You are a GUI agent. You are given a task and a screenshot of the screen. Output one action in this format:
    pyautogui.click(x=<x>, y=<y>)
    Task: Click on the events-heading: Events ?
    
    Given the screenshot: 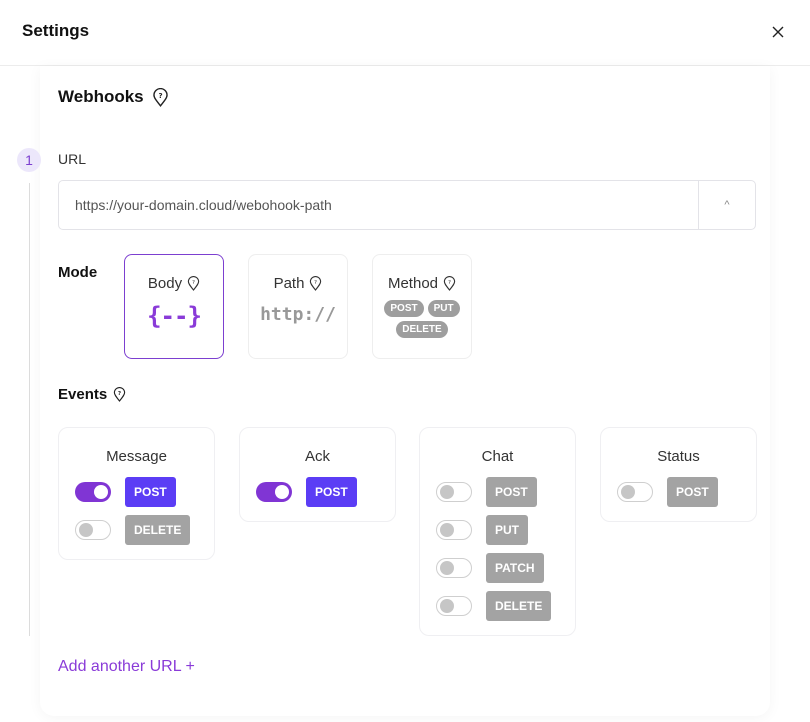 What is the action you would take?
    pyautogui.click(x=92, y=394)
    